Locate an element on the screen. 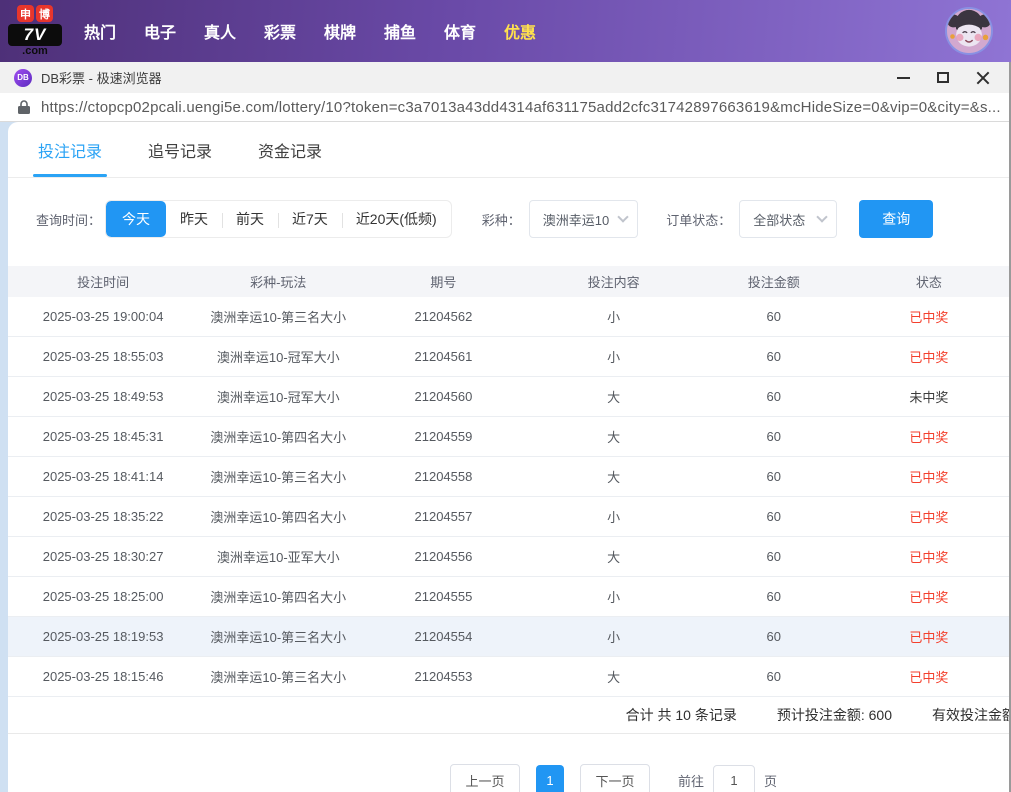 The image size is (1011, 792). time-option-7days: 近7天 is located at coordinates (310, 219).